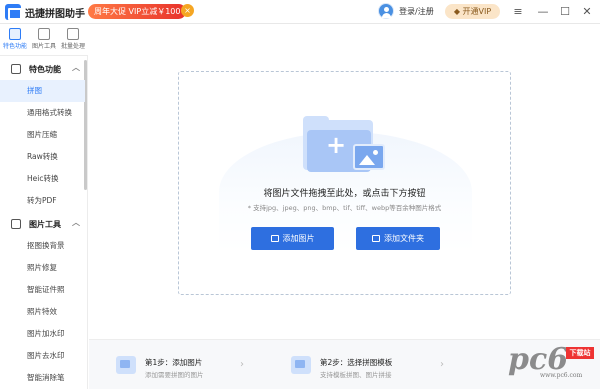  I want to click on image-icon, so click(274, 238).